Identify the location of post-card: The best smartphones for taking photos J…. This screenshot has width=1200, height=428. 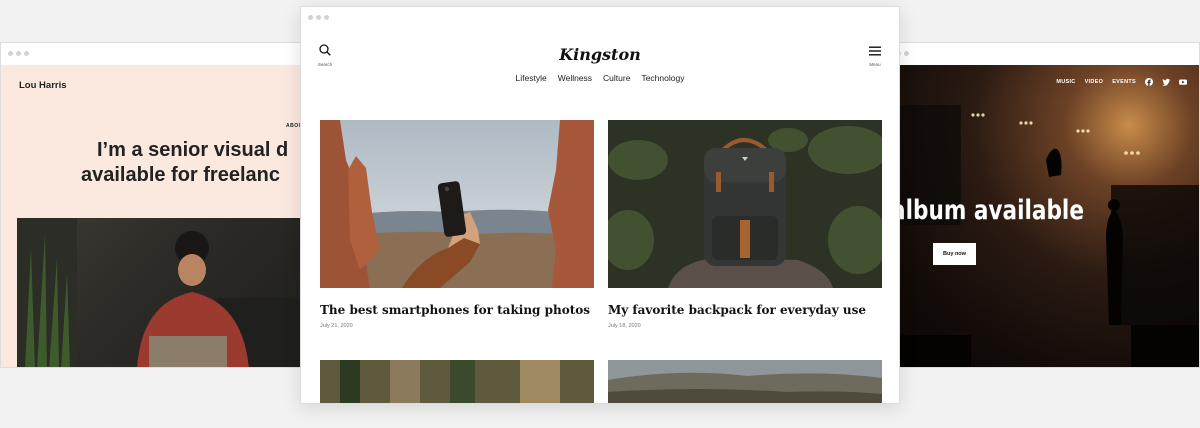
(457, 224).